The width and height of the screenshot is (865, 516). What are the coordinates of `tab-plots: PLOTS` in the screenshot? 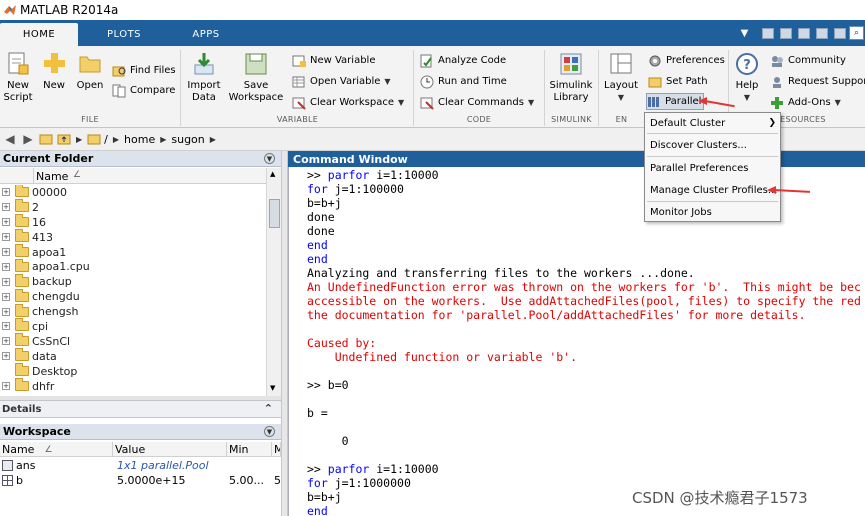 It's located at (124, 34).